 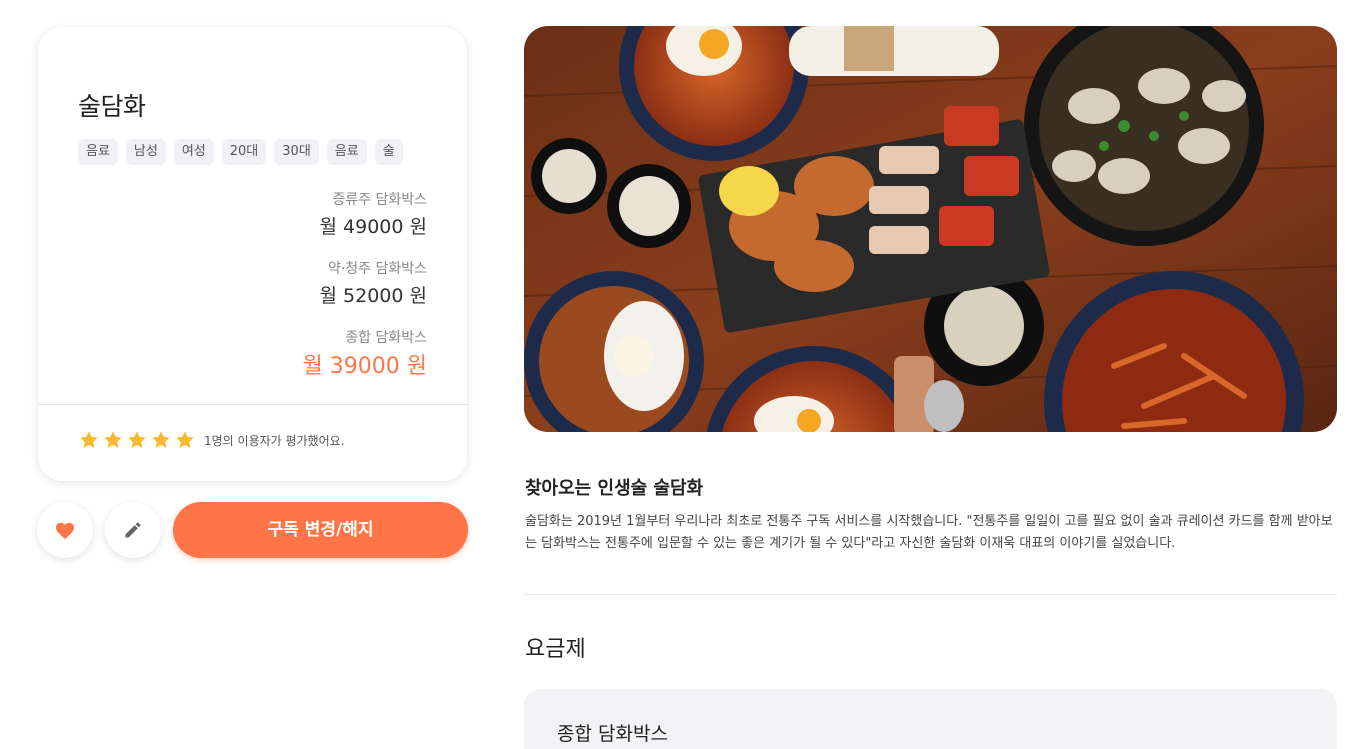 I want to click on subscription-change-button: 구독 변경/해지, so click(x=320, y=530).